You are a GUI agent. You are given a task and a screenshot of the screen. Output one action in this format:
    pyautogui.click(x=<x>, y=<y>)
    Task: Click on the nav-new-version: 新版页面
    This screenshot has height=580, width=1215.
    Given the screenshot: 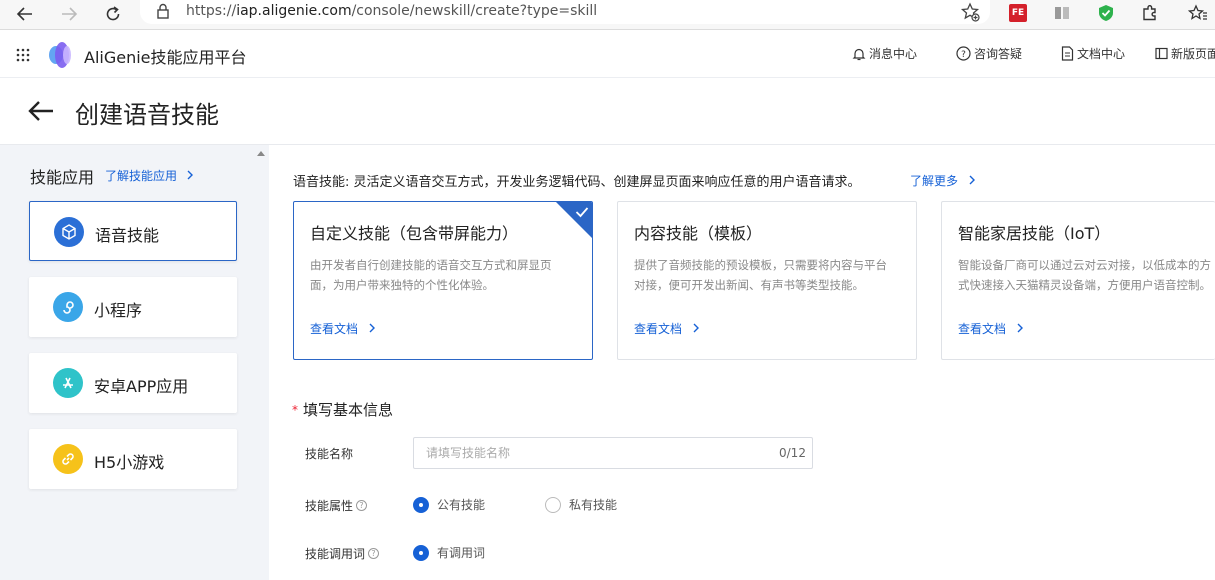 What is the action you would take?
    pyautogui.click(x=1185, y=53)
    